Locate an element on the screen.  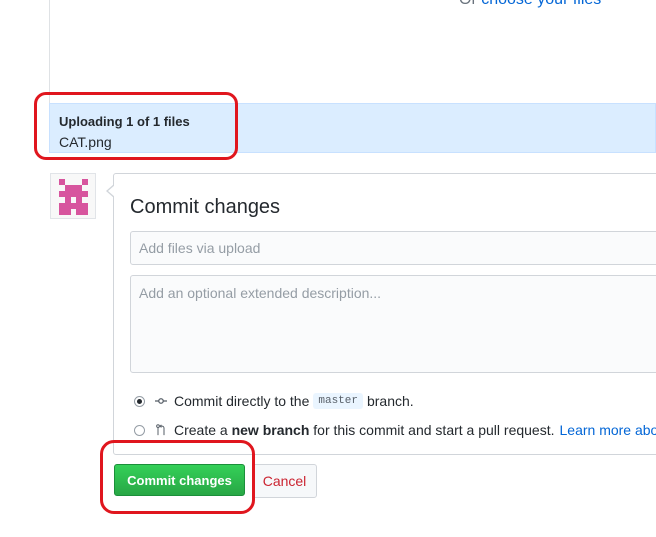
annotation-commit-highlight is located at coordinates (177, 477).